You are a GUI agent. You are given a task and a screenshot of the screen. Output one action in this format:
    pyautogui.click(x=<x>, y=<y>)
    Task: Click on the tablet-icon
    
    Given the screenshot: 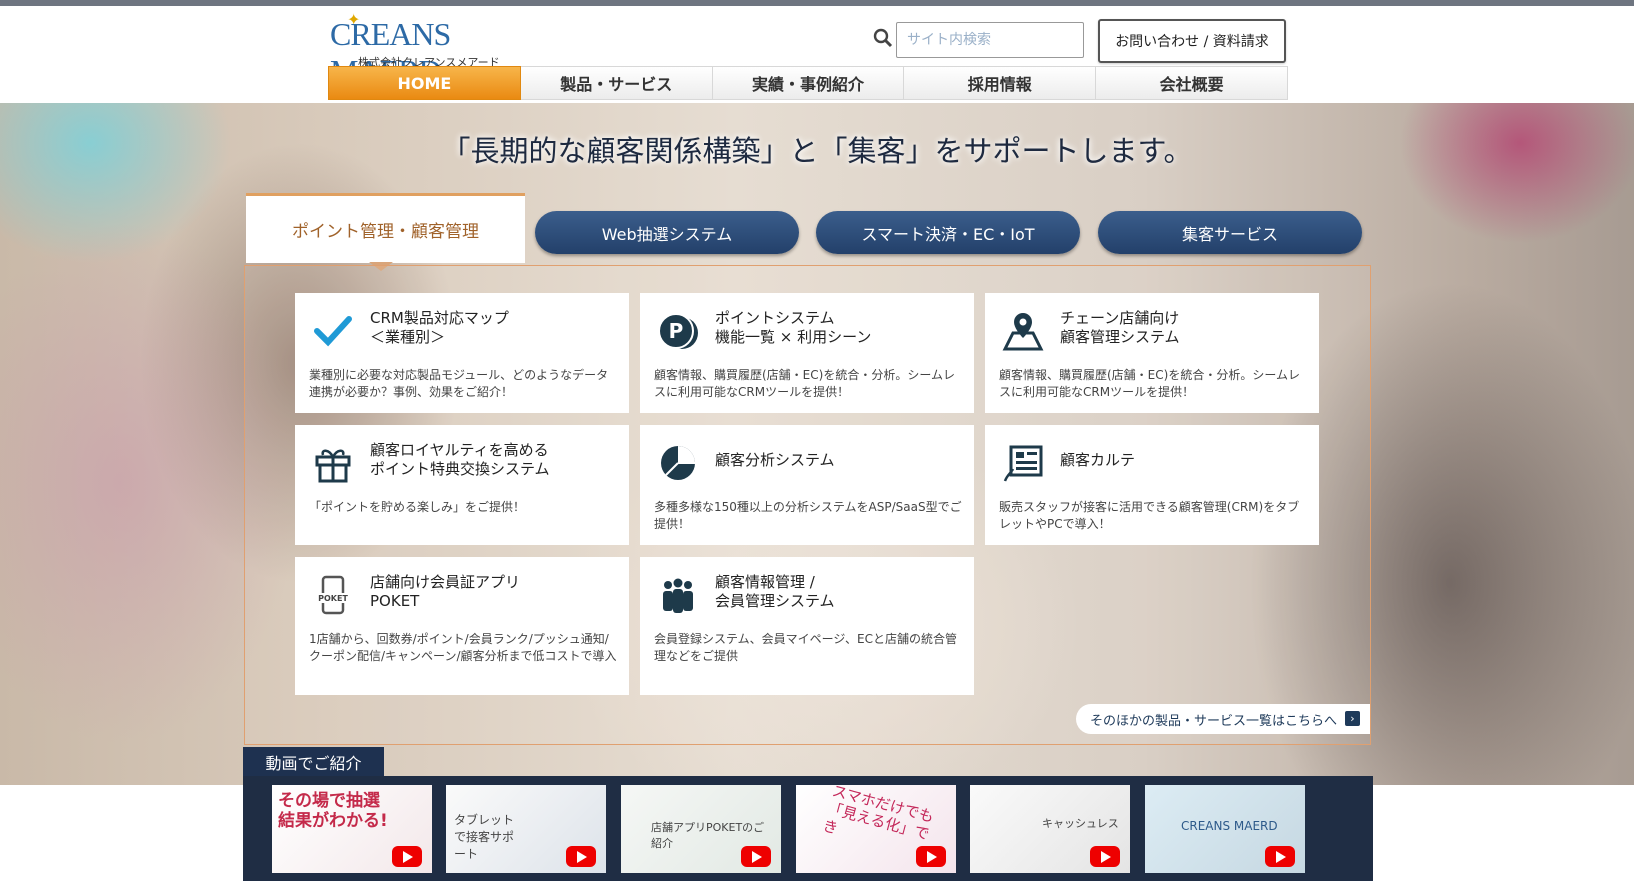 What is the action you would take?
    pyautogui.click(x=1023, y=463)
    